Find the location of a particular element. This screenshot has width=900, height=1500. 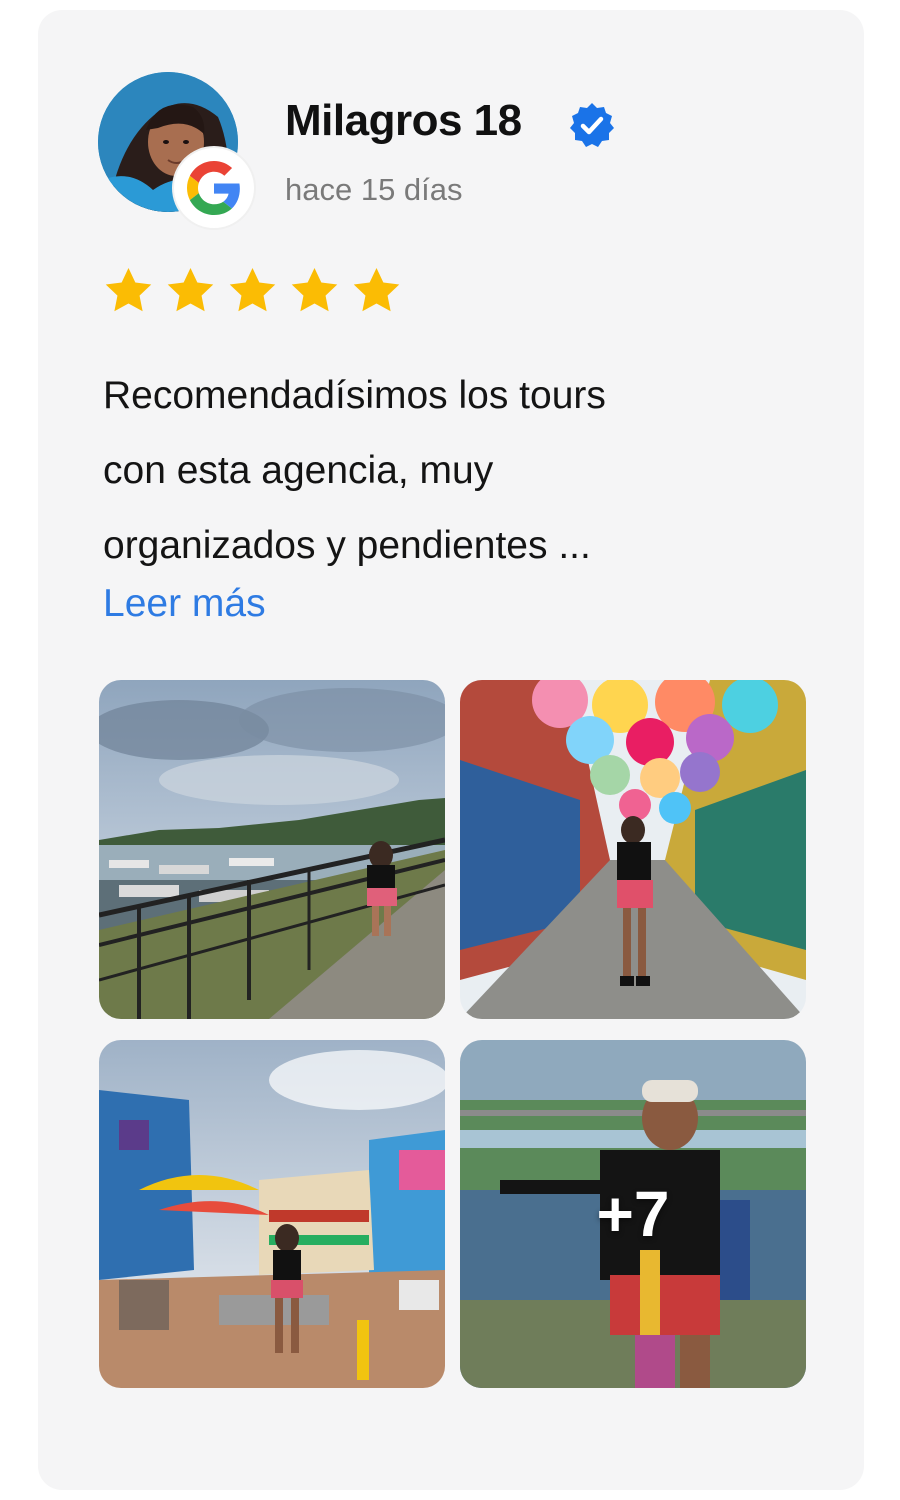

author-name: Milagros 18 is located at coordinates (403, 121).